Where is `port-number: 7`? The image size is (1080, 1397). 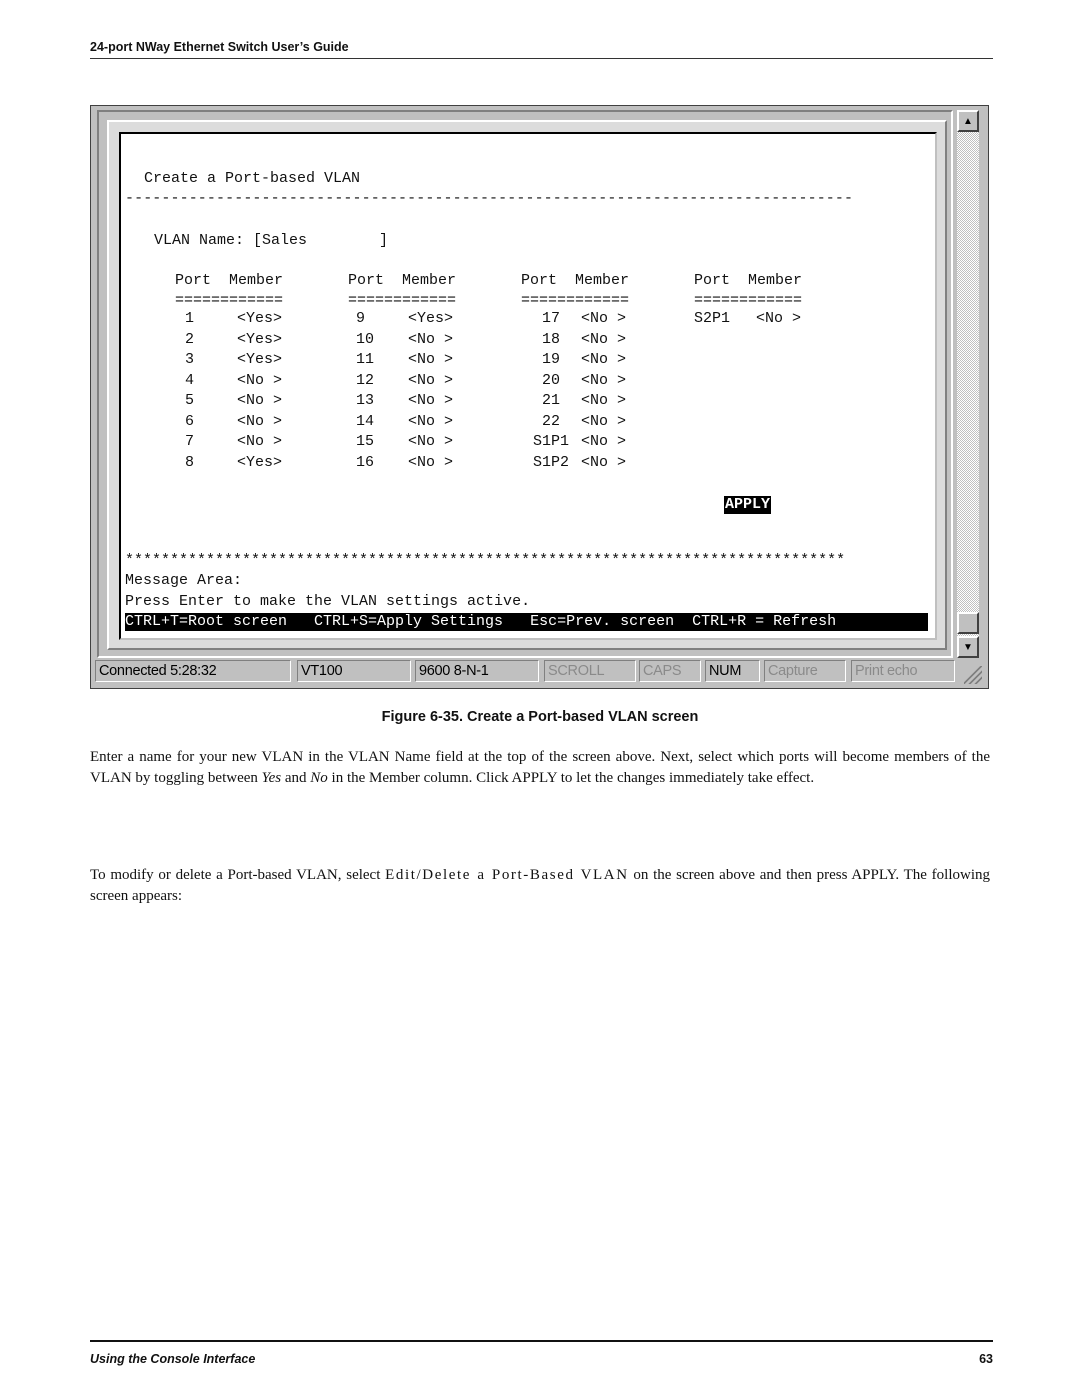
port-number: 7 is located at coordinates (190, 441).